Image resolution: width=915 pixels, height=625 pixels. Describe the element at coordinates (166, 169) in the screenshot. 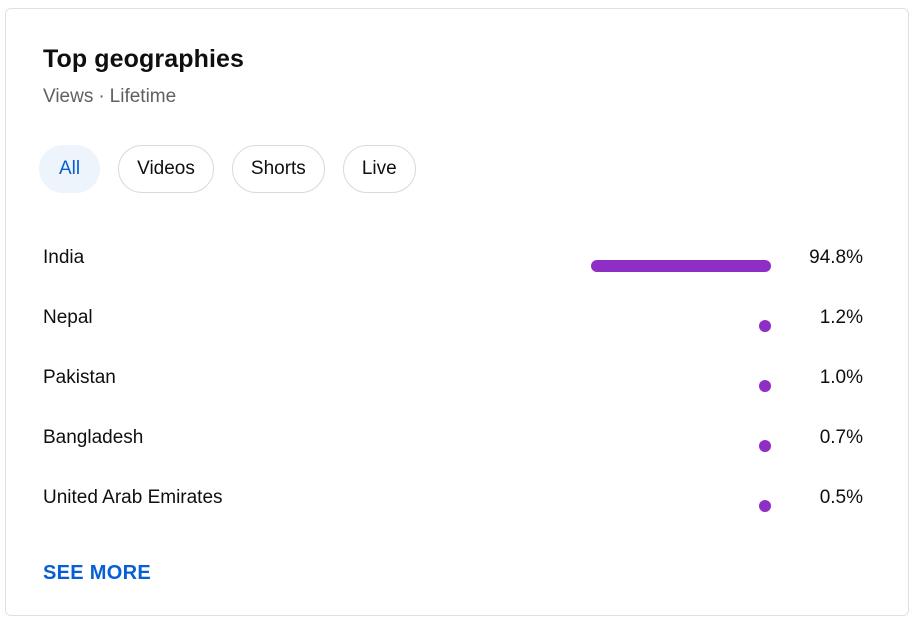

I see `chip-videos: Videos` at that location.